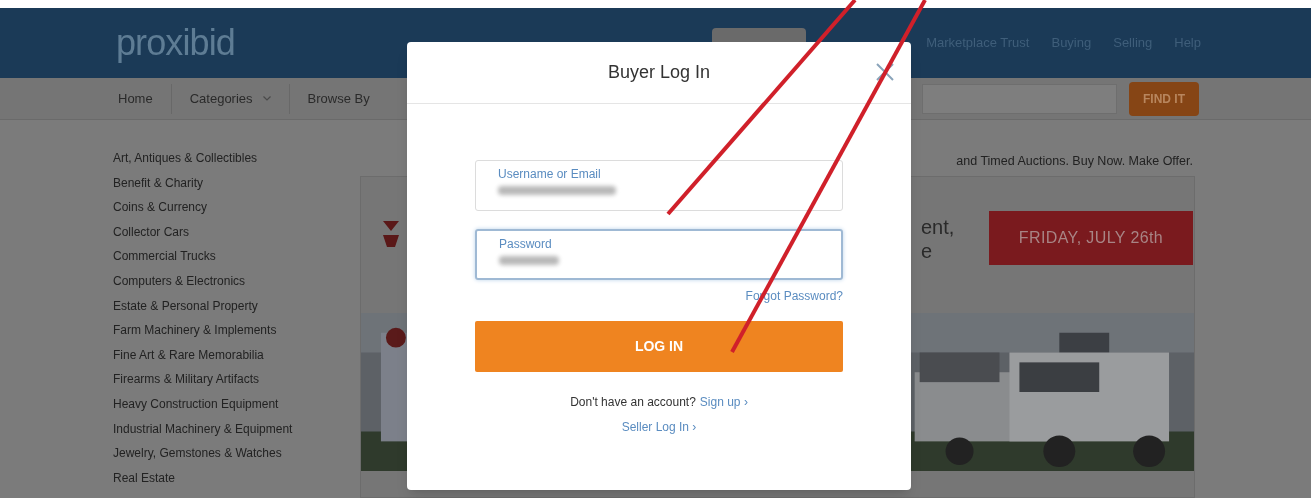 This screenshot has width=1311, height=498. Describe the element at coordinates (236, 478) in the screenshot. I see `category-link: Real Estate` at that location.